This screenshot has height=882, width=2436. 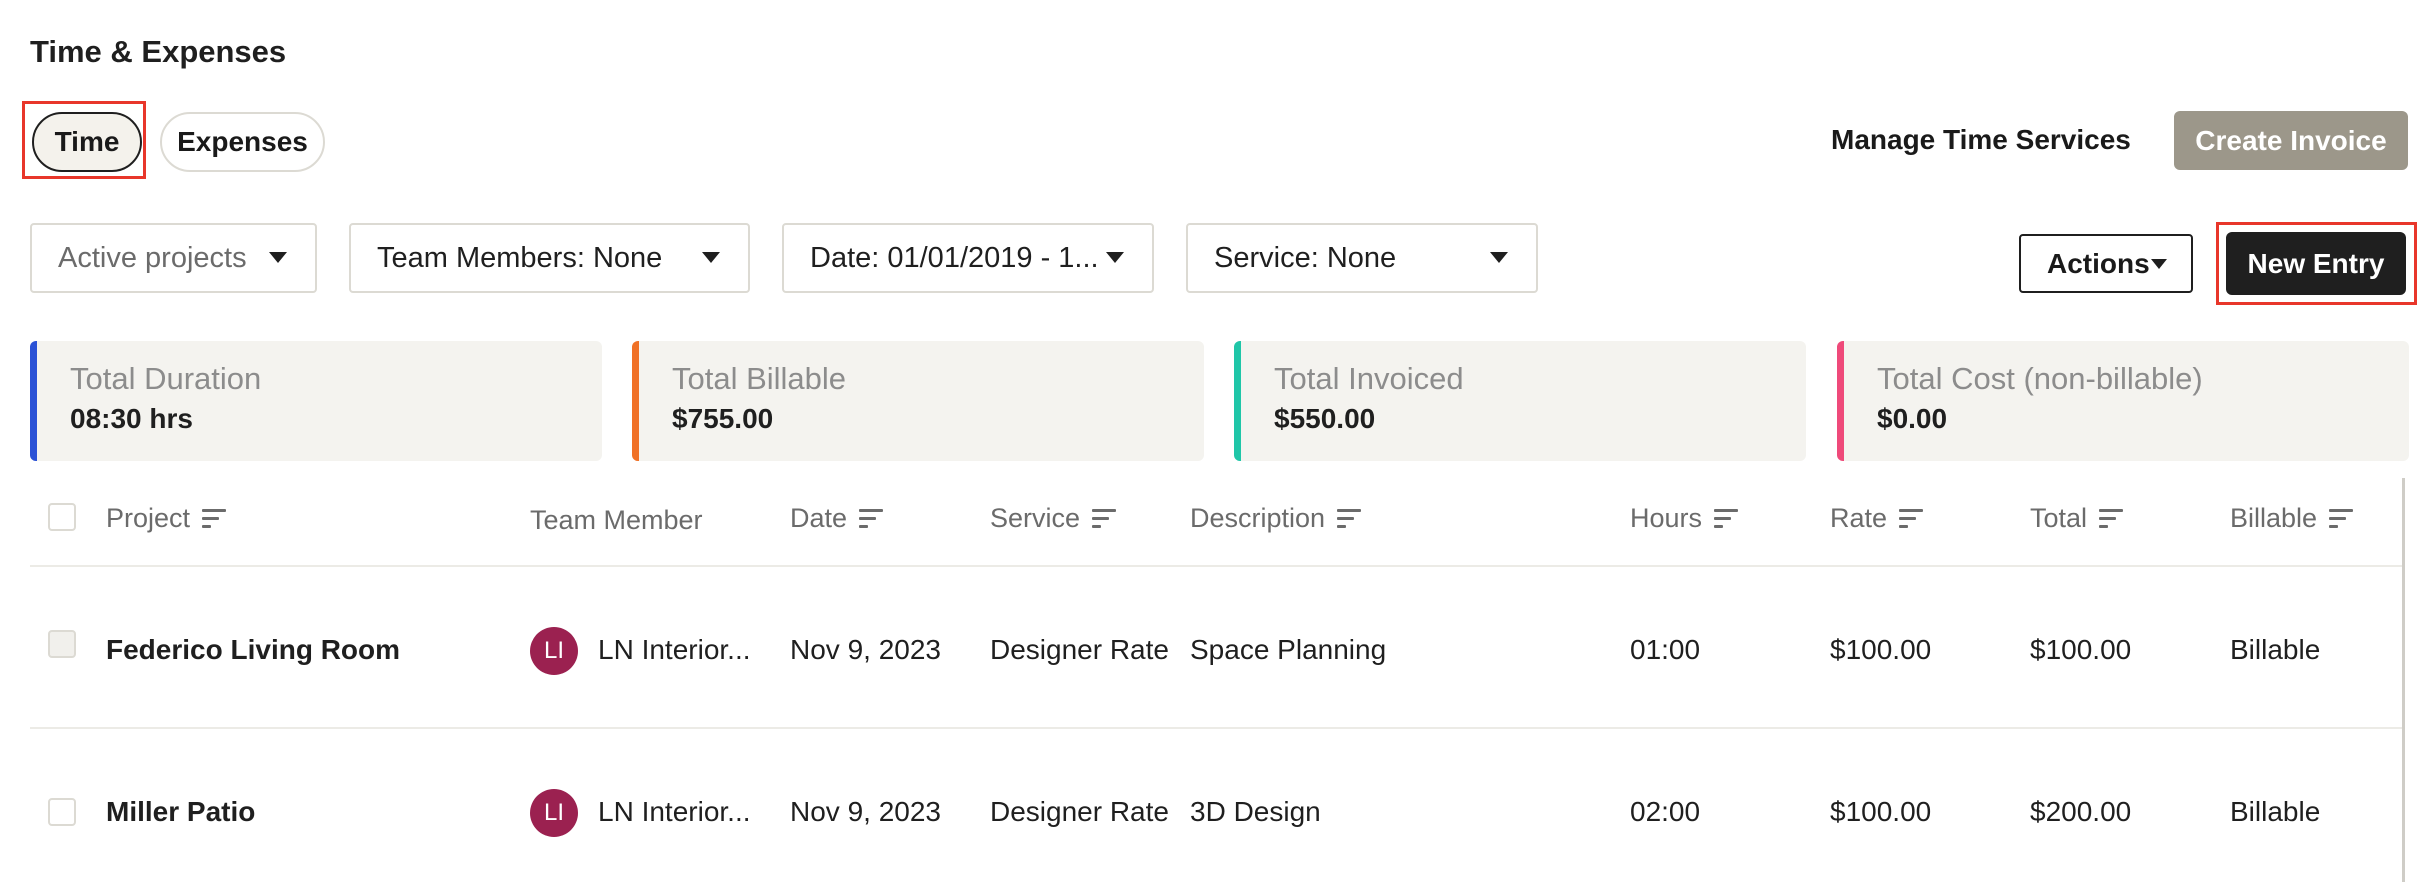 I want to click on tab-expenses: Expenses, so click(x=242, y=142).